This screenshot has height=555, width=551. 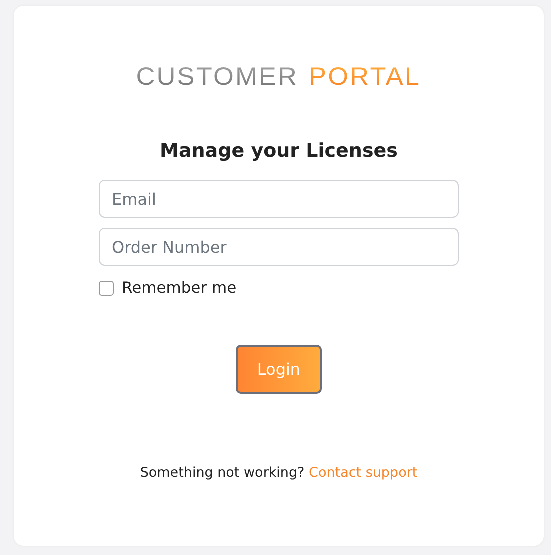 I want to click on contact-support-link: Contact support, so click(x=363, y=473).